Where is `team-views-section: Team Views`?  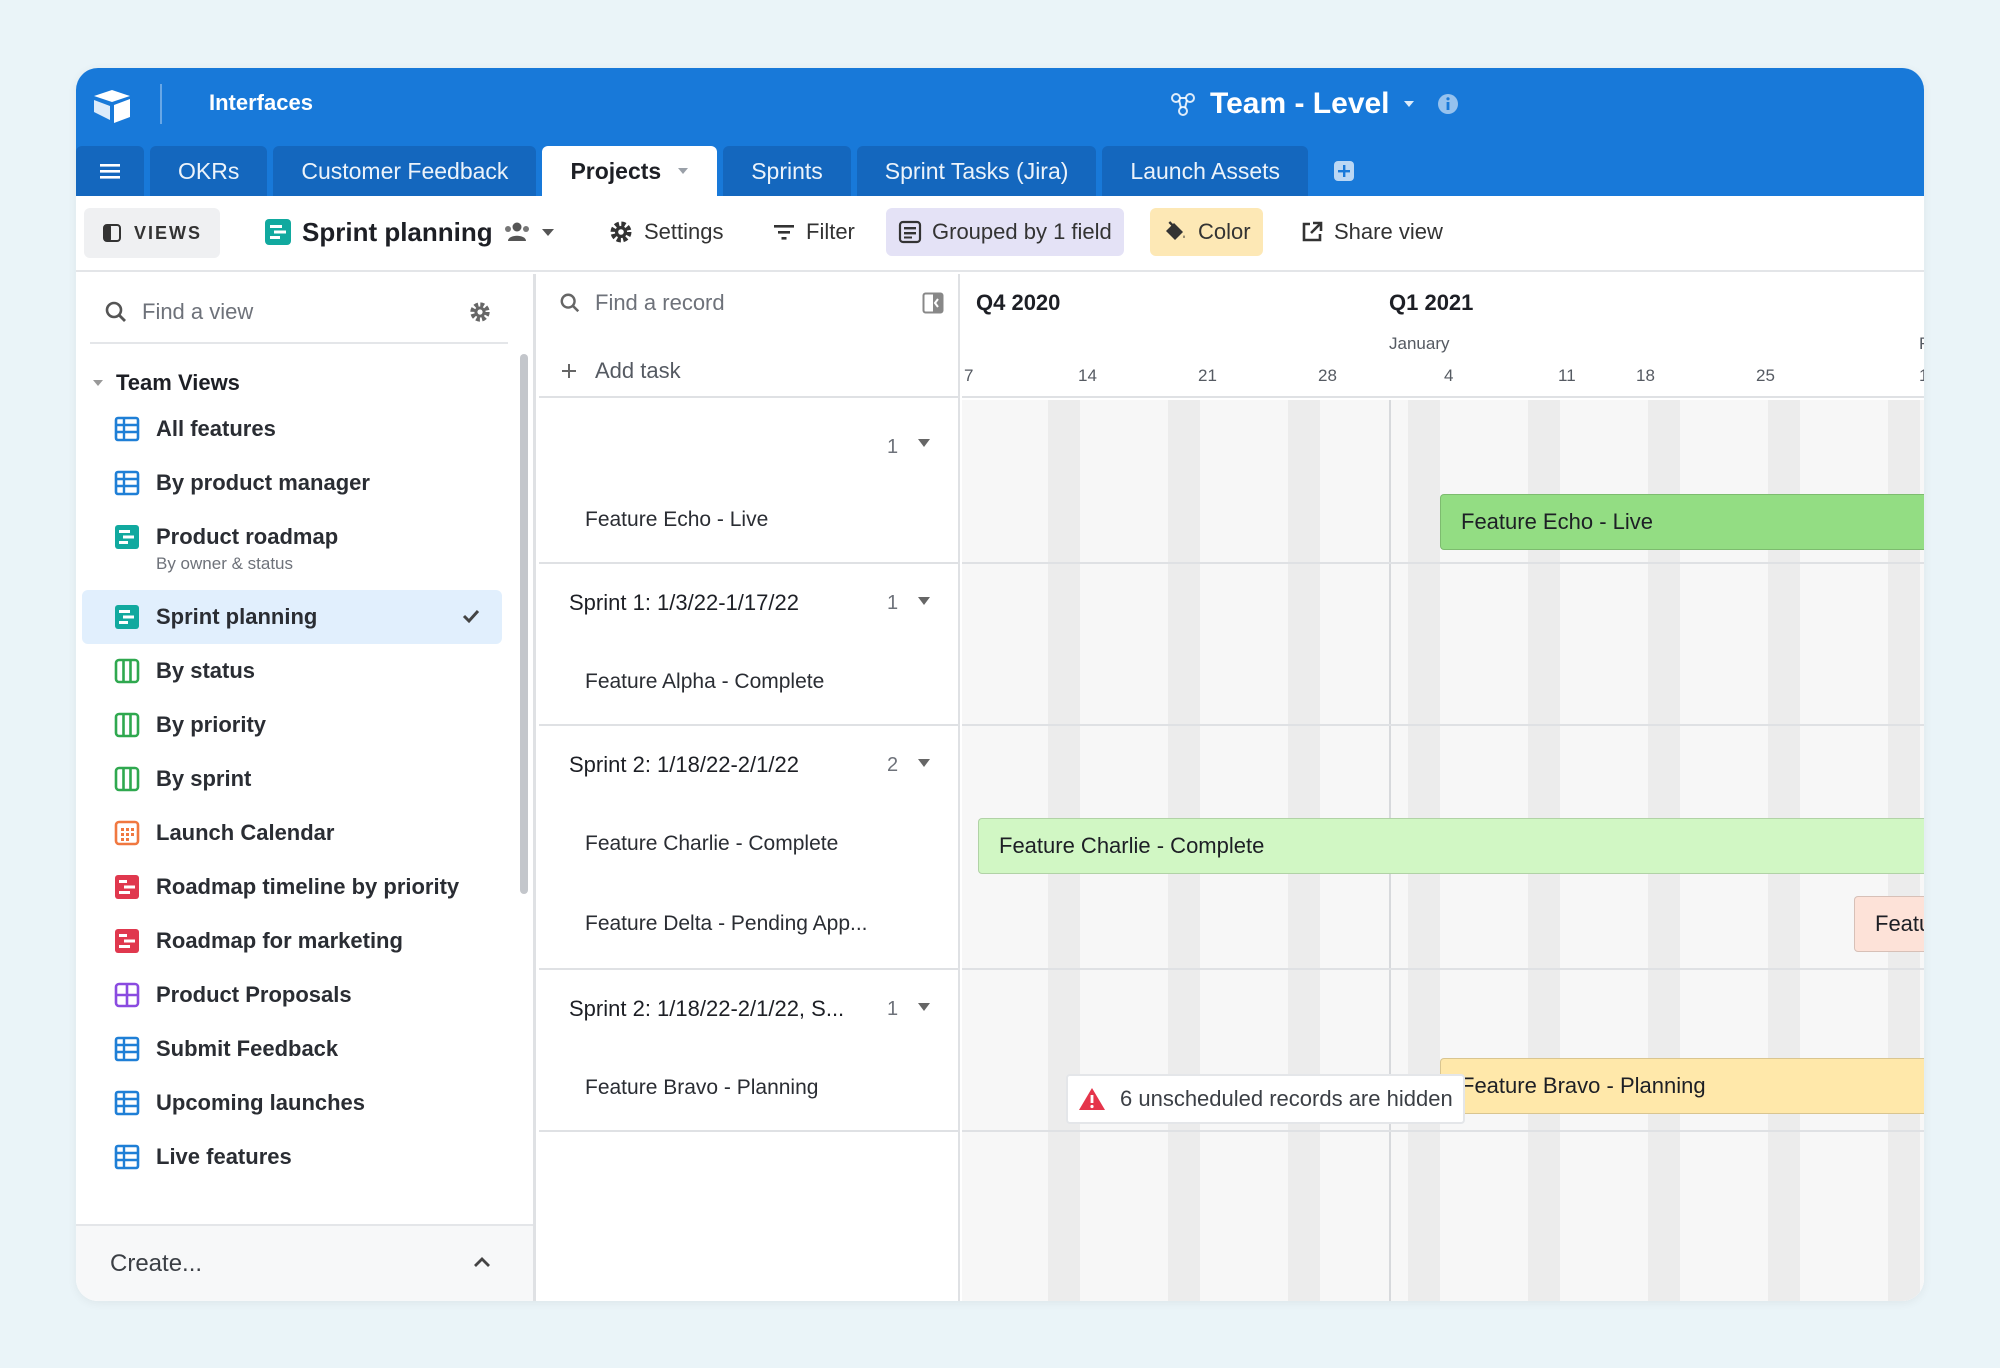
team-views-section: Team Views is located at coordinates (166, 383).